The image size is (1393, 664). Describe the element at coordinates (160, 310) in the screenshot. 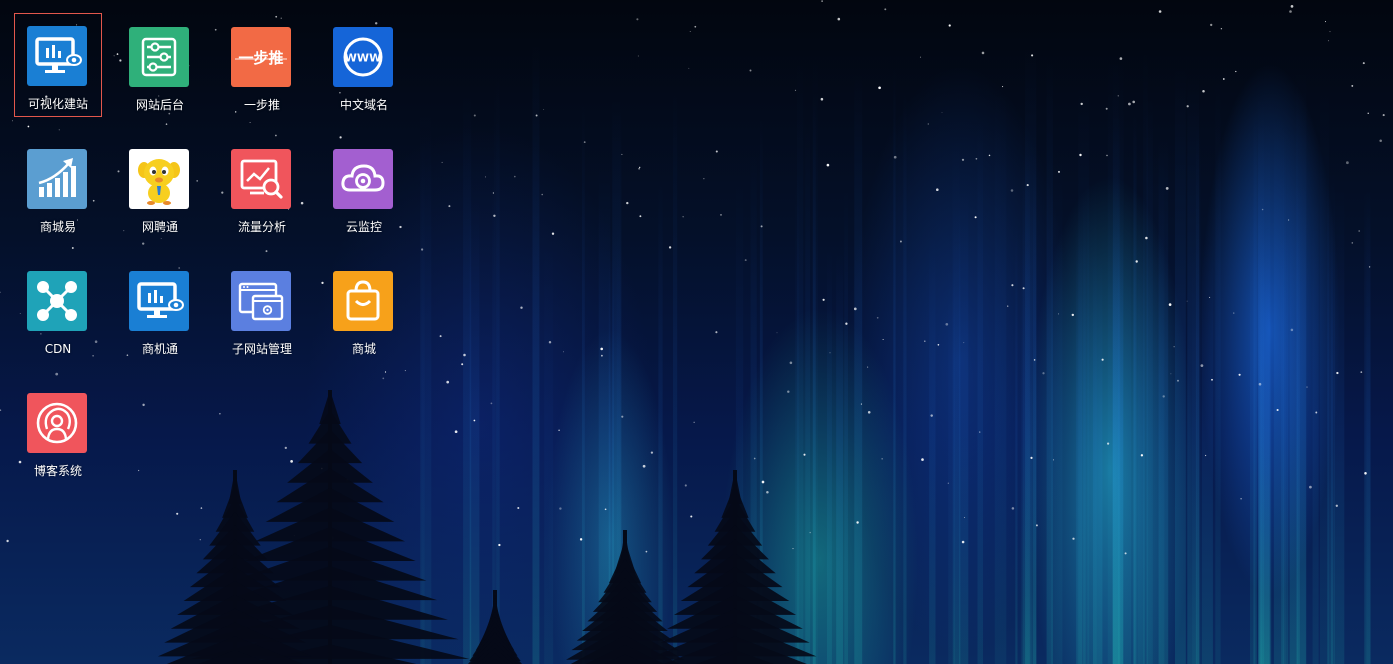

I see `app-shangjitong: 商机通` at that location.